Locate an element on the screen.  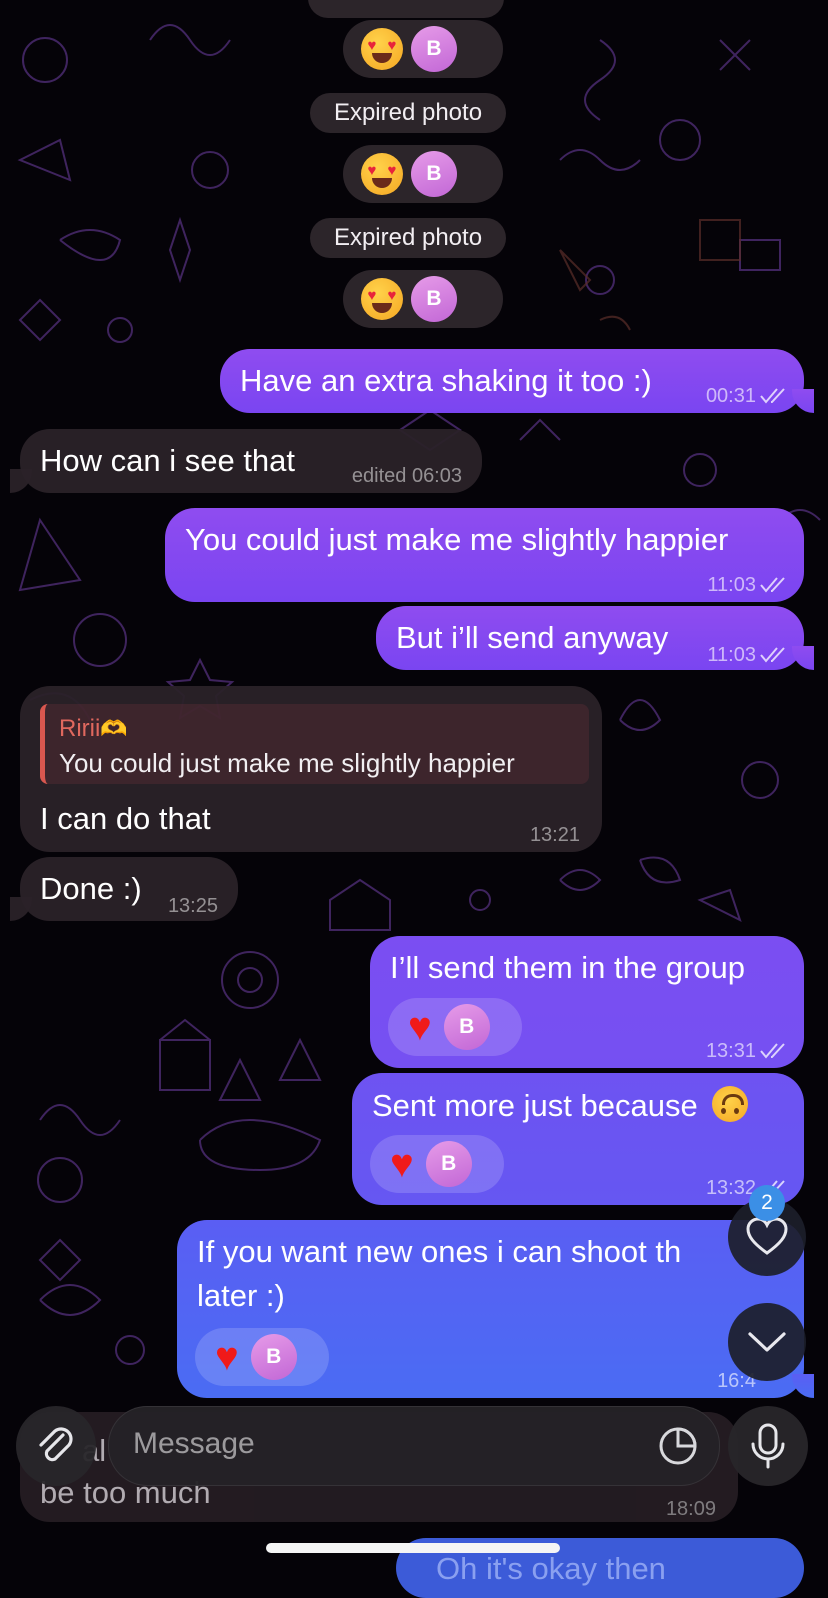
outgoing-message: But i’ll send anyway 11:03 is located at coordinates (595, 638).